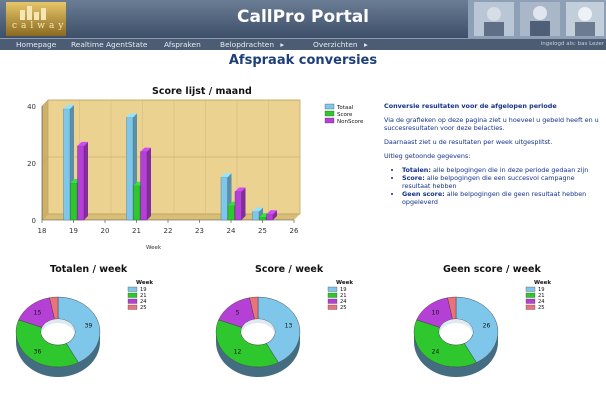 This screenshot has height=403, width=606. Describe the element at coordinates (238, 352) in the screenshot. I see `slice-label: 12` at that location.